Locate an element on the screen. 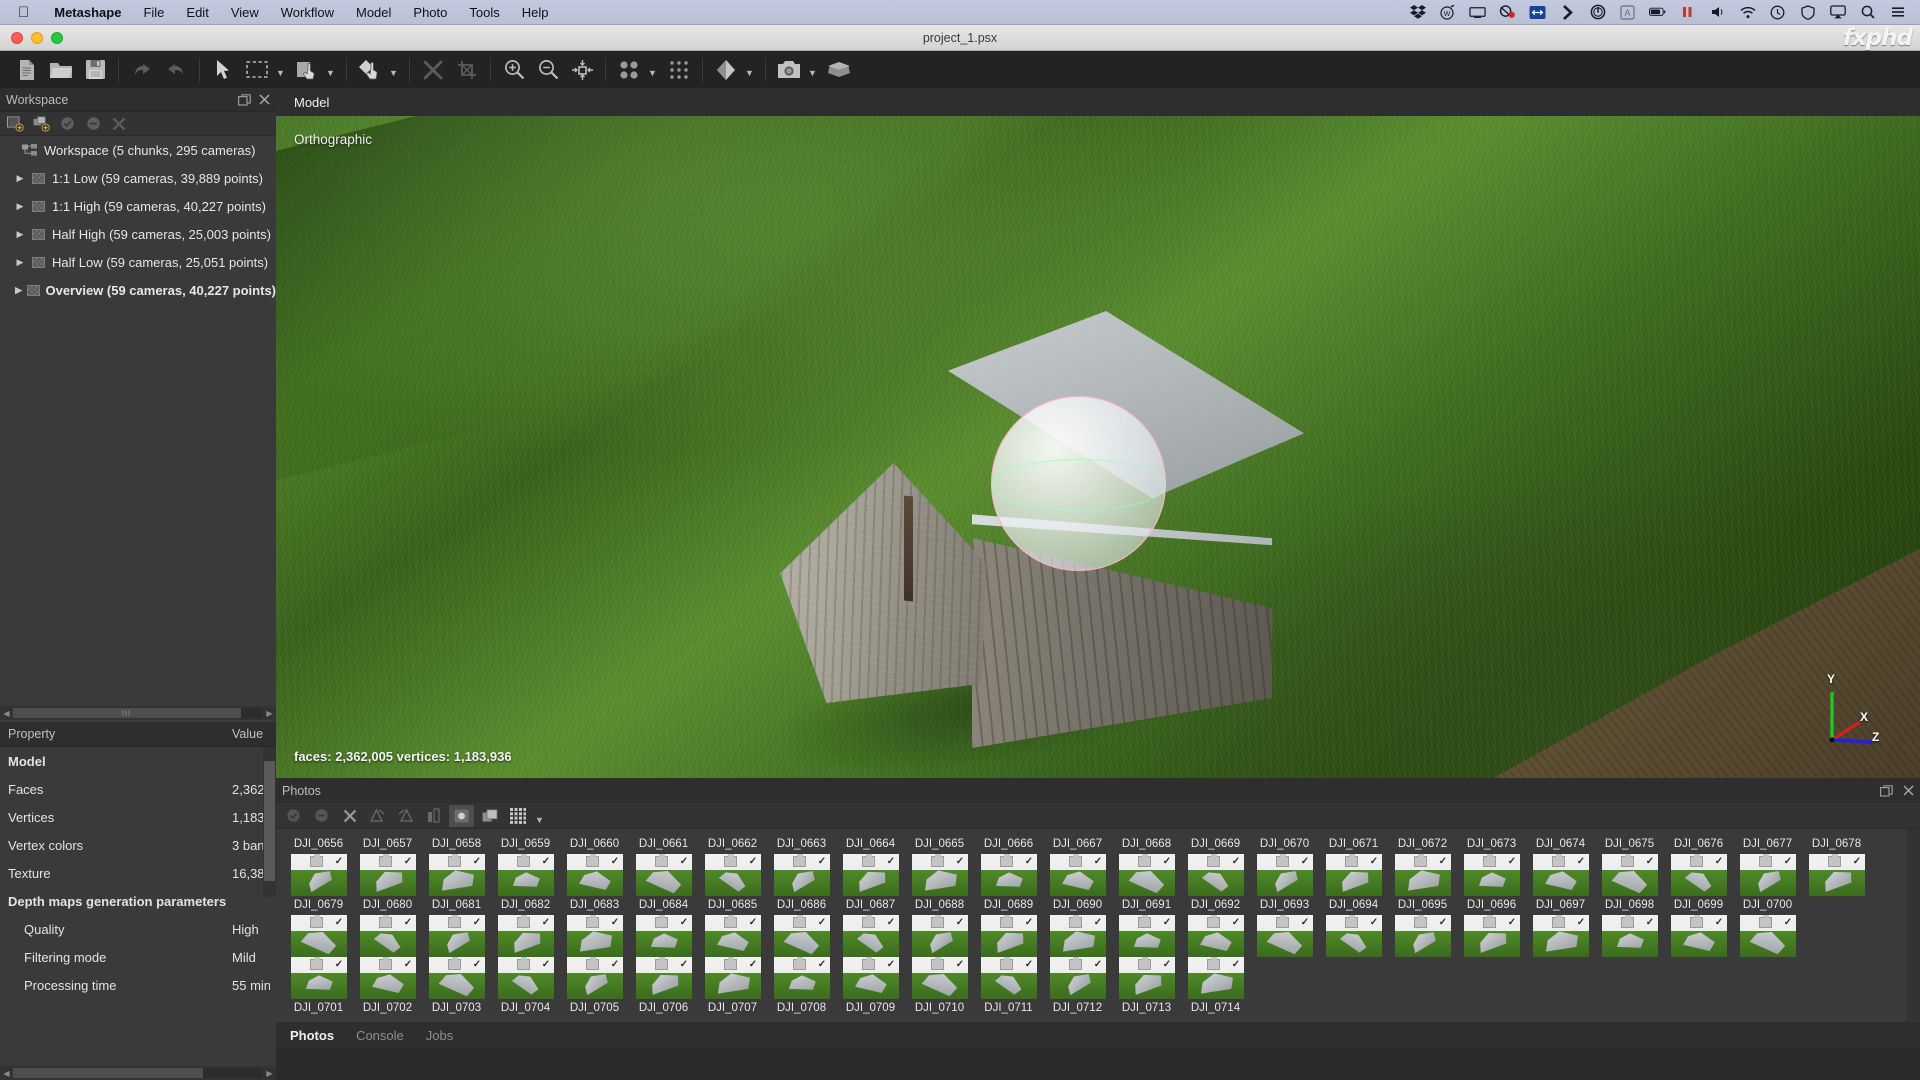  photo-thumbnail-item: DJI_0696 ✓ is located at coordinates (1491, 926).